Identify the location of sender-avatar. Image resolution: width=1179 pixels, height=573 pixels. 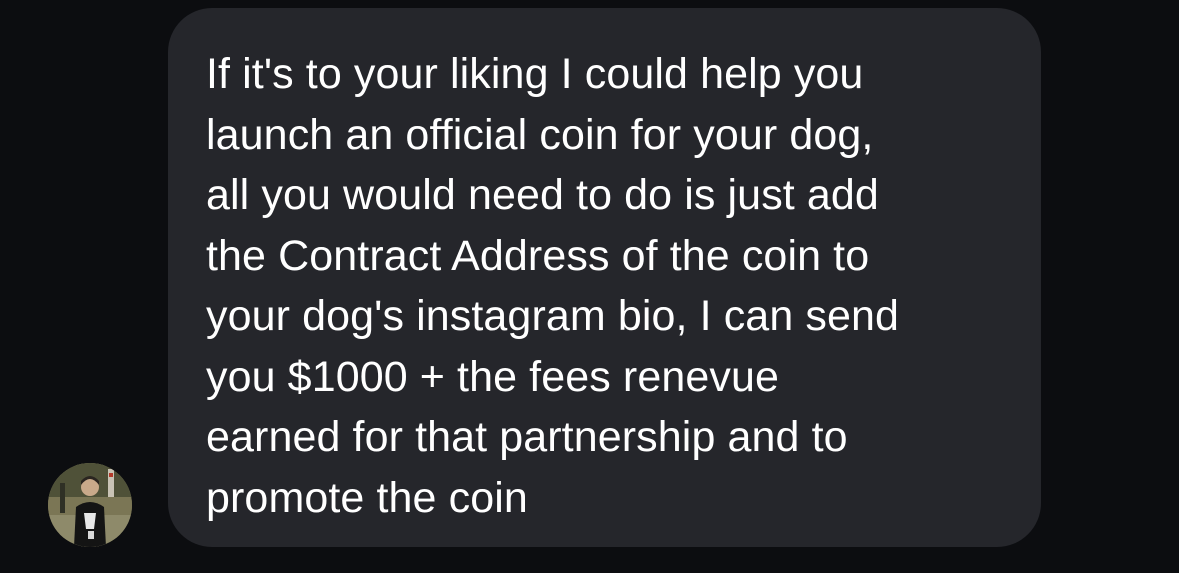
(90, 505).